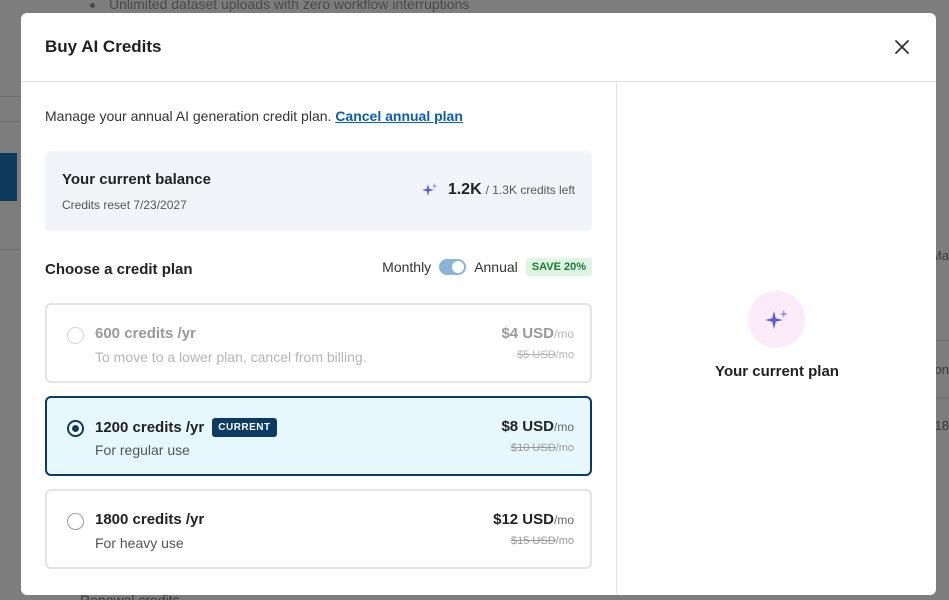 This screenshot has width=949, height=600. What do you see at coordinates (150, 519) in the screenshot?
I see `plan-name: 1800 credits /yr` at bounding box center [150, 519].